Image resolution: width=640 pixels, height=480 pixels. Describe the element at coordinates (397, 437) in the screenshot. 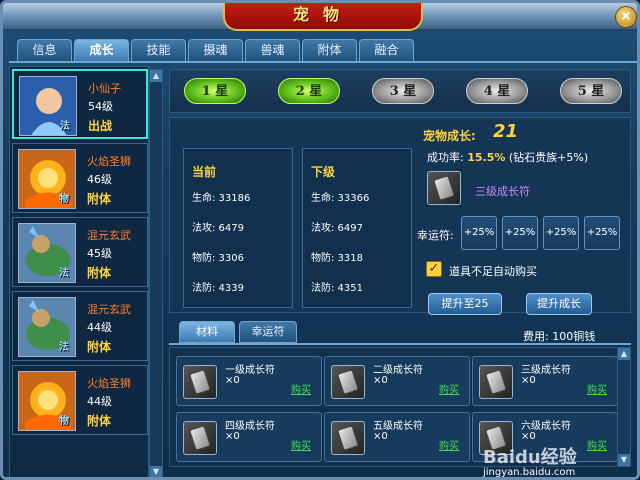

I see `item-cell: 五级成长符 ×0 购买` at that location.